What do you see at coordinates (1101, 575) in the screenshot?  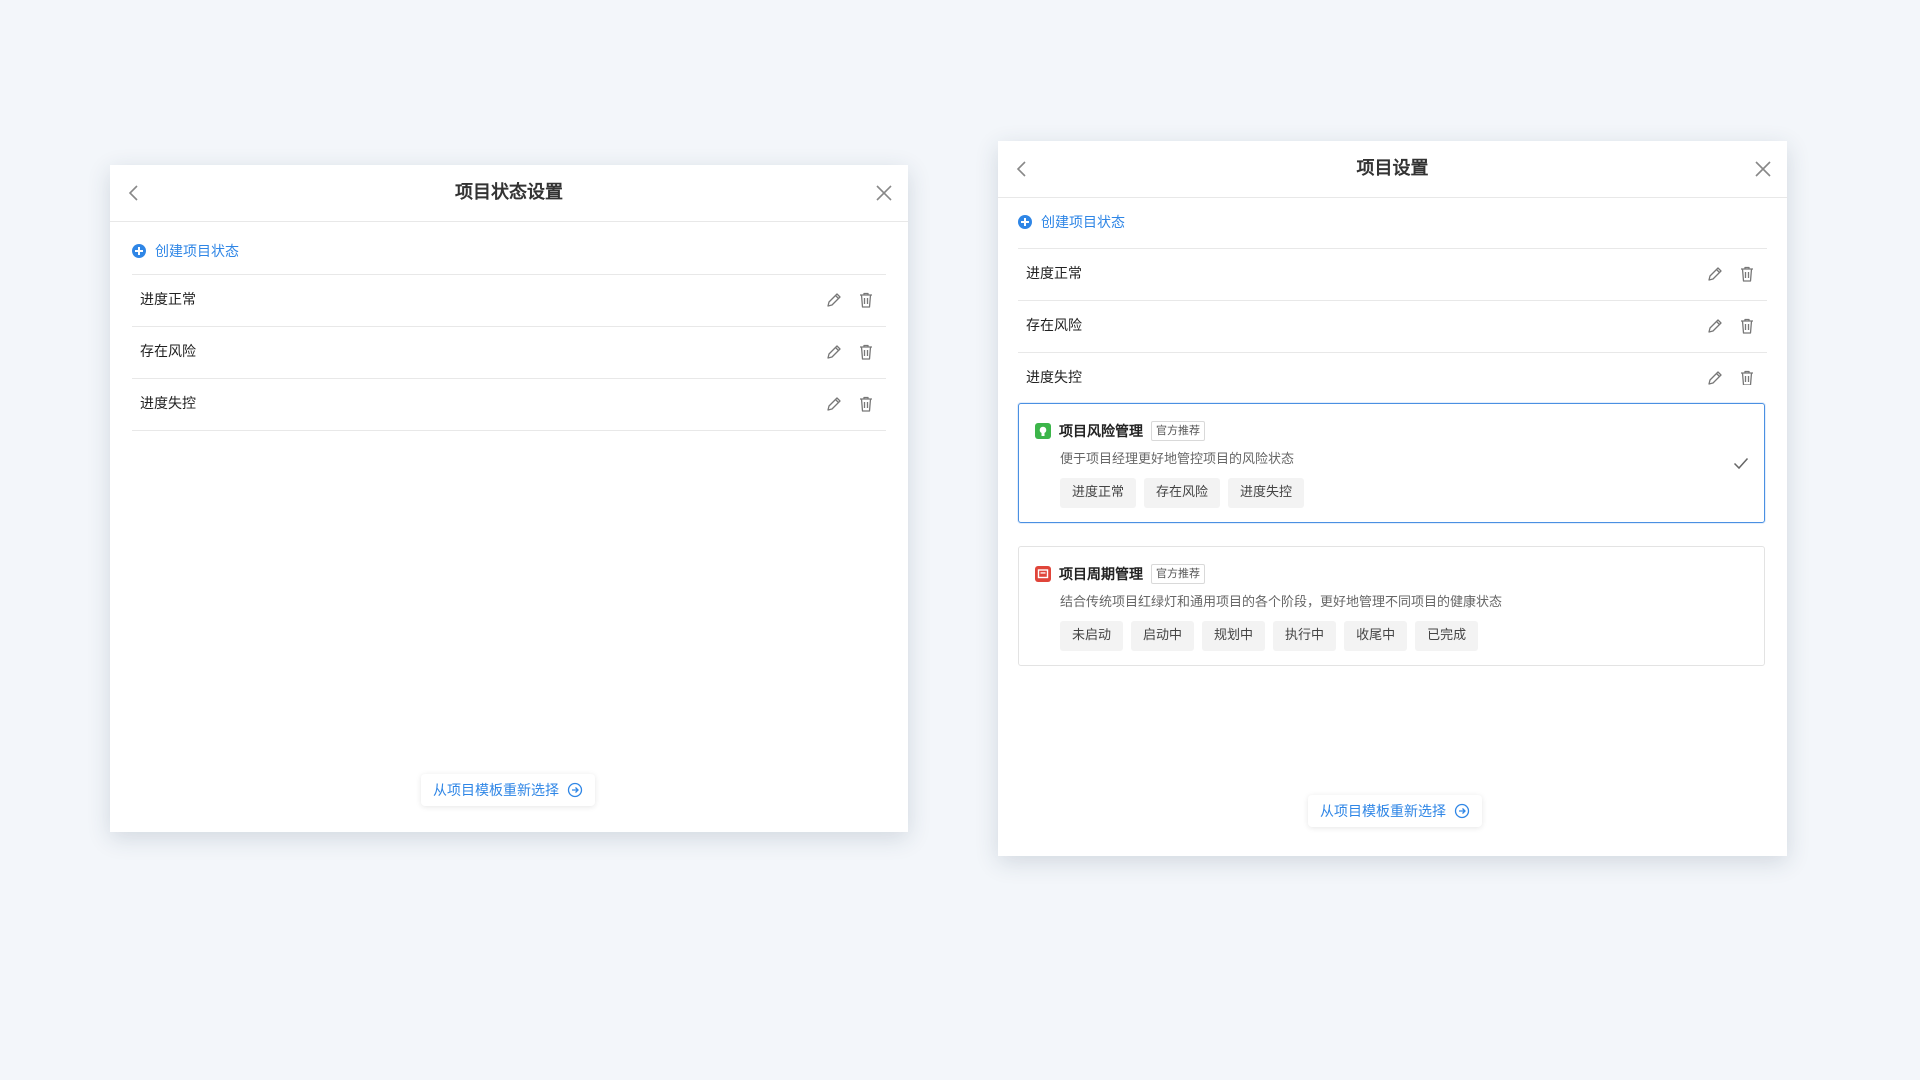 I see `template-name: 项目周期管理` at bounding box center [1101, 575].